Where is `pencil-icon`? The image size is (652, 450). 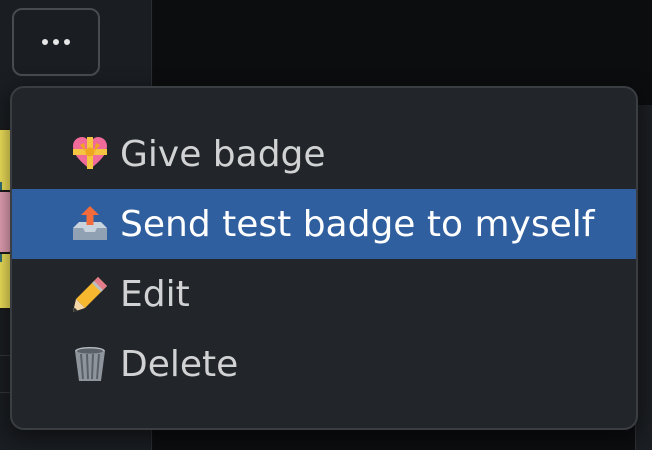
pencil-icon is located at coordinates (90, 294).